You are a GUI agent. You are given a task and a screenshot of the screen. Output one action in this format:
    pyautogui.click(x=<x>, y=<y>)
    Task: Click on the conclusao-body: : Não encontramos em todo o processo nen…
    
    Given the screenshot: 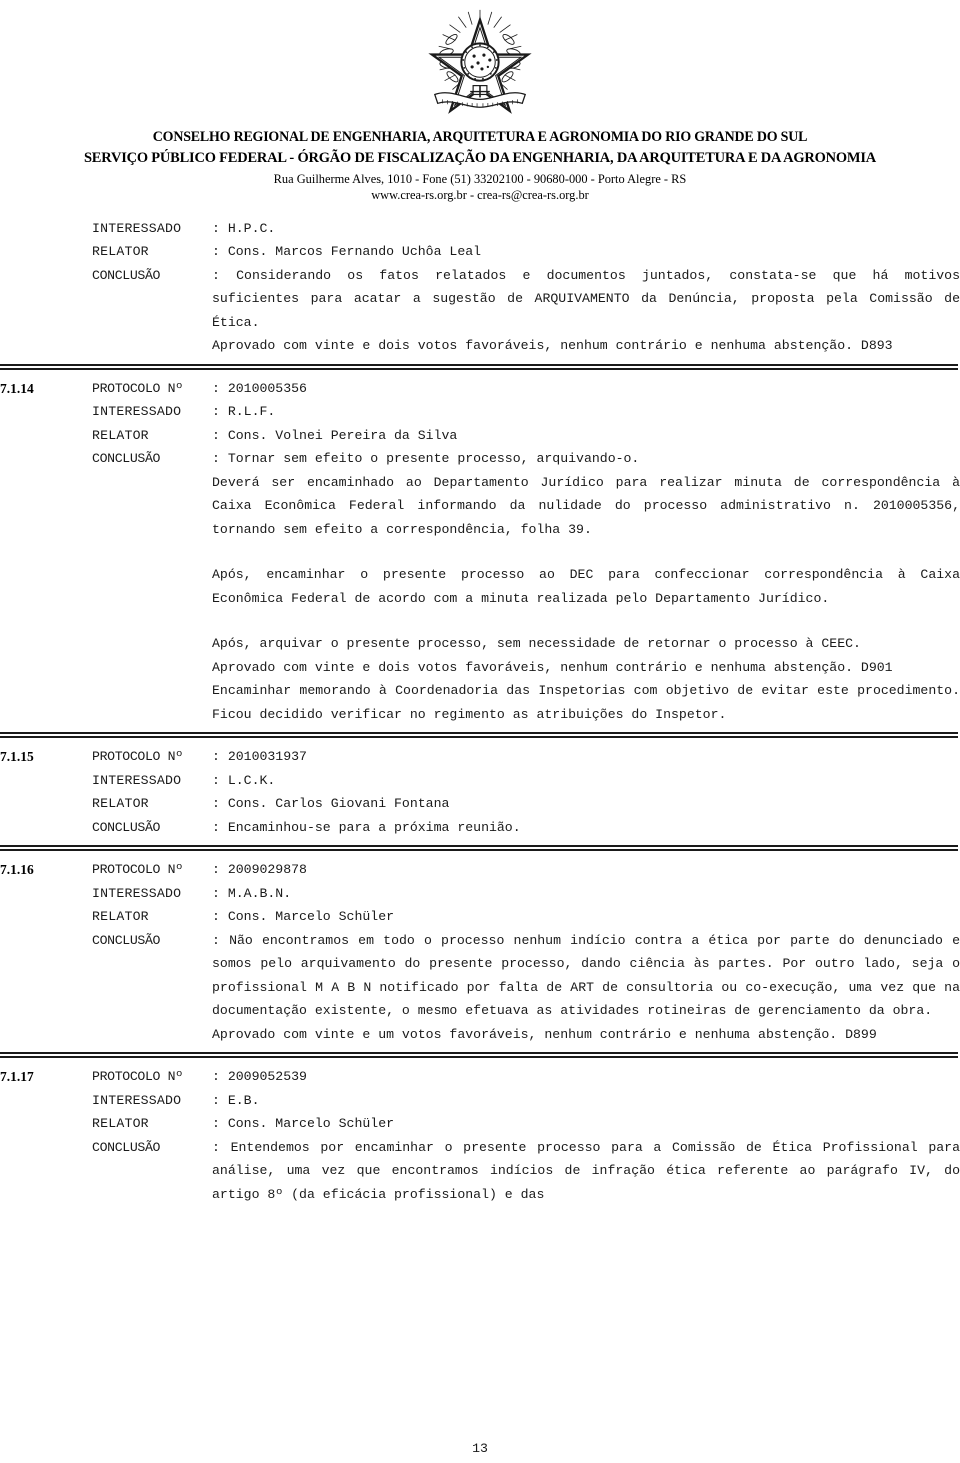 What is the action you would take?
    pyautogui.click(x=586, y=976)
    